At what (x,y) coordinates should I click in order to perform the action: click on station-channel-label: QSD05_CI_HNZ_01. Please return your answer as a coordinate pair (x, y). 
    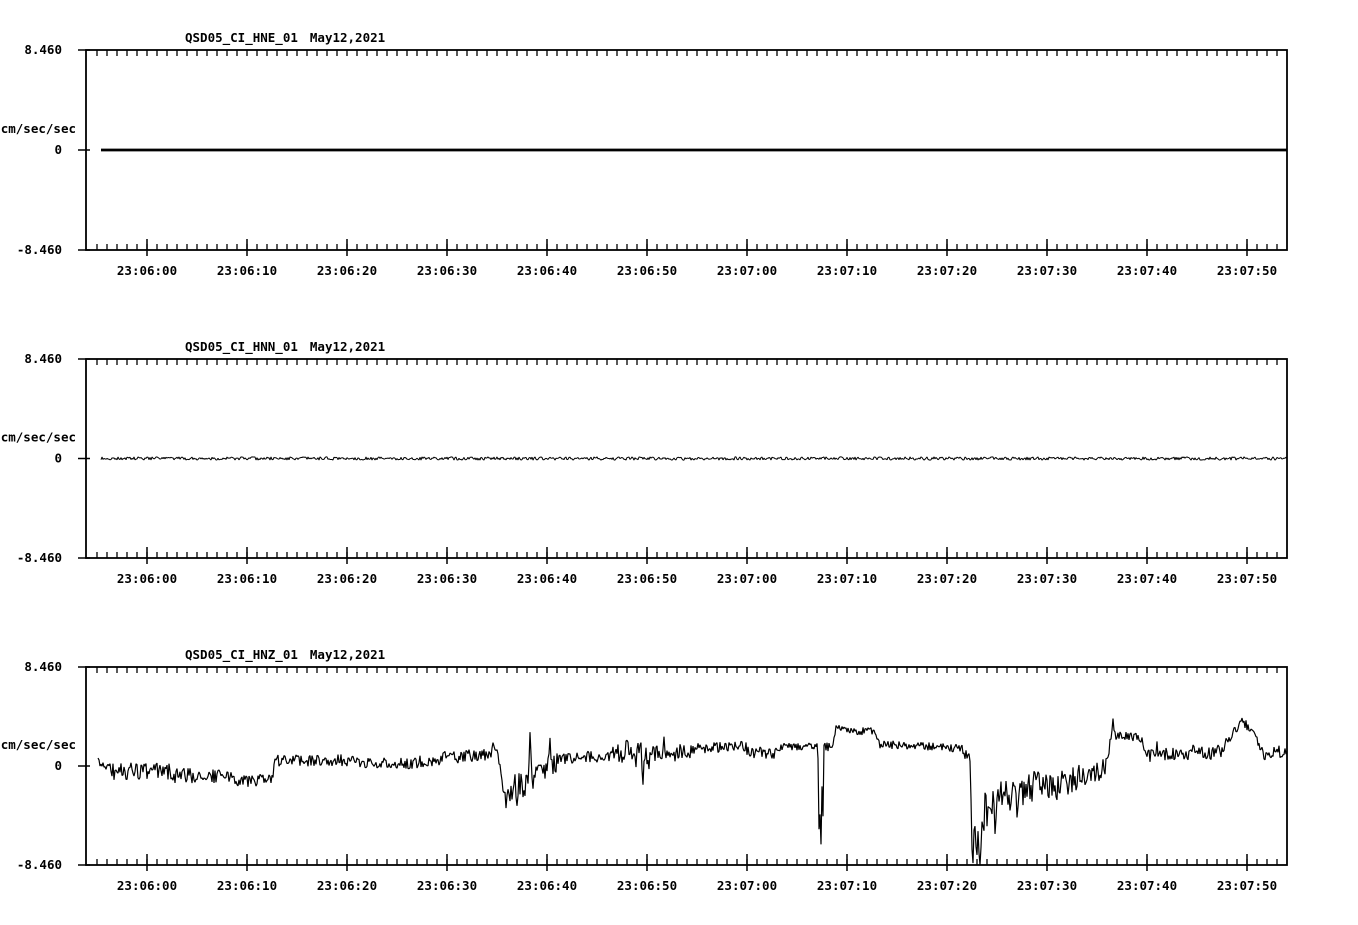
    Looking at the image, I should click on (241, 654).